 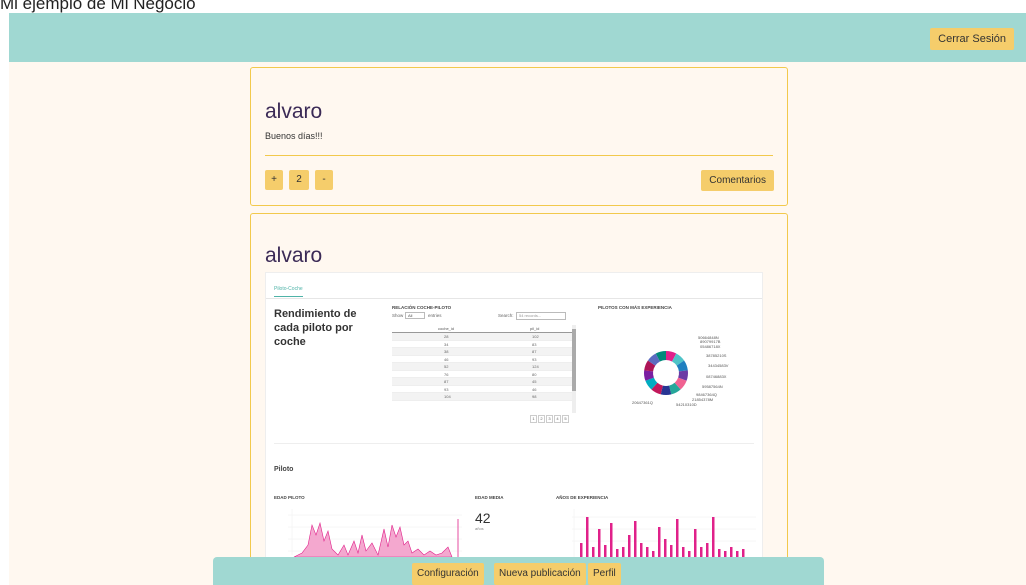 I want to click on entries-label: entries, so click(x=435, y=315).